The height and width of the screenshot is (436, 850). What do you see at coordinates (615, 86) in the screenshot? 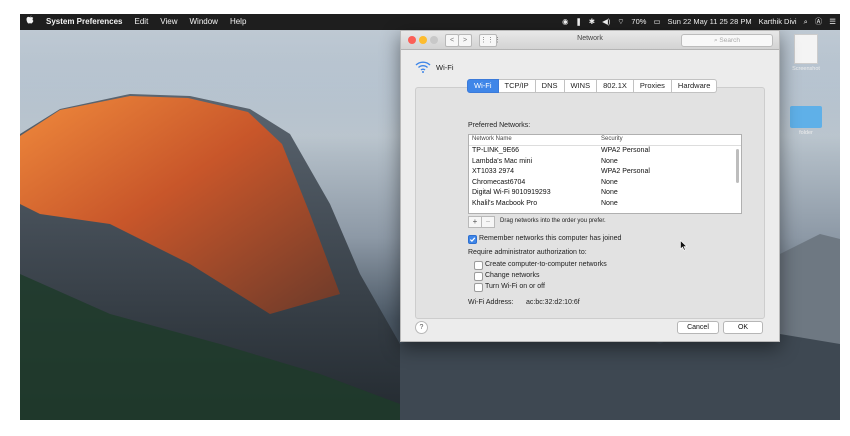
I see `tab-8021x: 802.1X` at bounding box center [615, 86].